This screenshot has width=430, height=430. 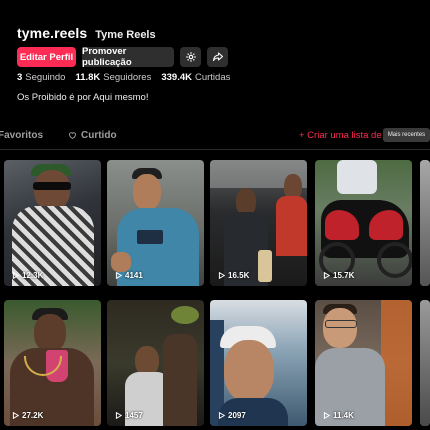 I want to click on share-profile-button, so click(x=217, y=57).